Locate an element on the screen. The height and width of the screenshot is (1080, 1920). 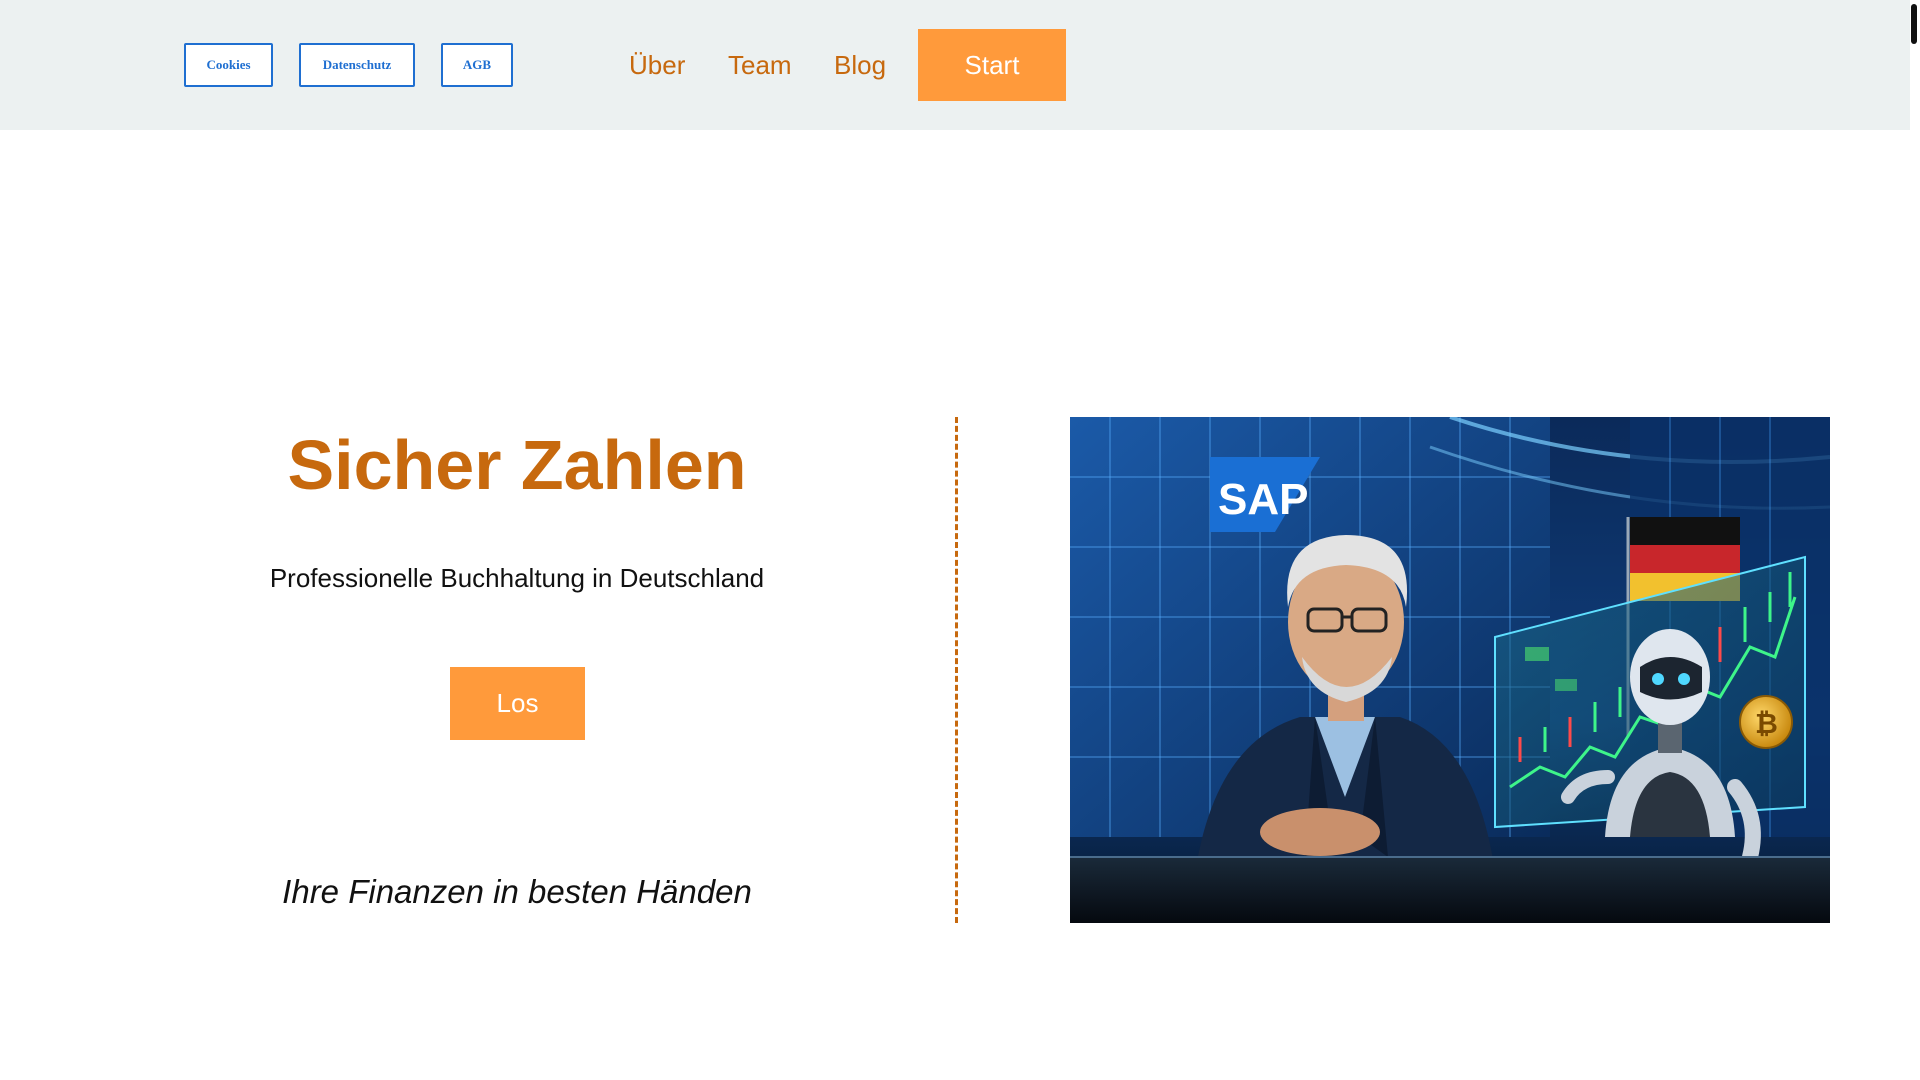
bitcoin-coin: ₿ is located at coordinates (1766, 722).